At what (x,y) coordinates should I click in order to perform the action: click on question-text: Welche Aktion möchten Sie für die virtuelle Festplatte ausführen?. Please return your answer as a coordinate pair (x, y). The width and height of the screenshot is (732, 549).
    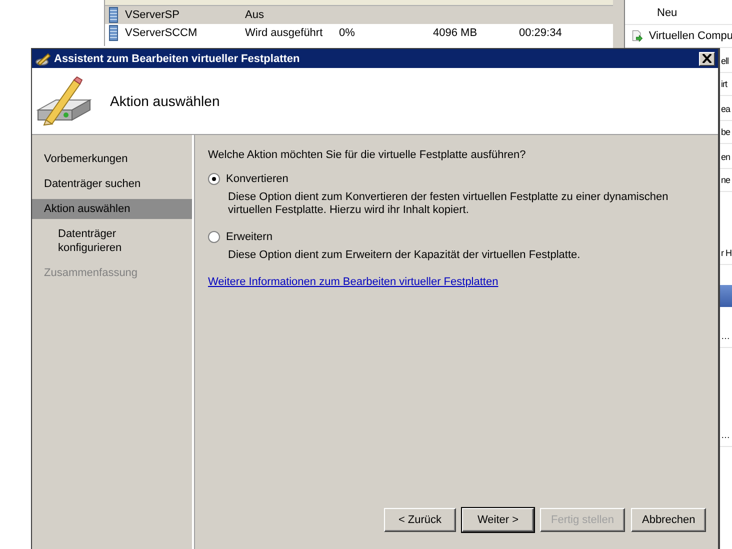
    Looking at the image, I should click on (367, 155).